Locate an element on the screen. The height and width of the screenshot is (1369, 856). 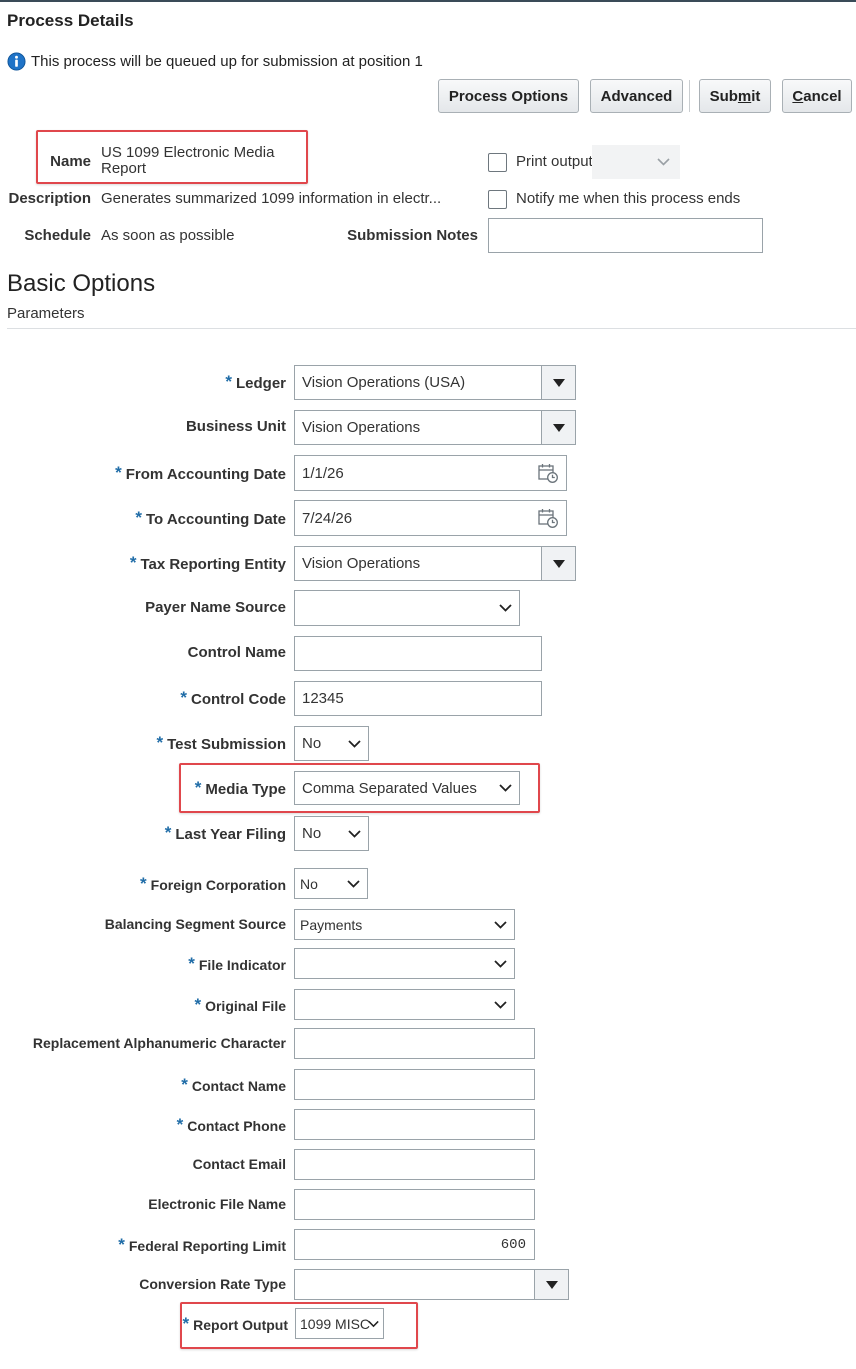
submit-accesskey: m is located at coordinates (744, 96).